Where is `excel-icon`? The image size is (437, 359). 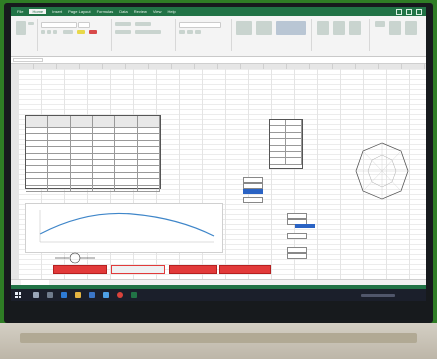
excel-icon is located at coordinates (134, 295).